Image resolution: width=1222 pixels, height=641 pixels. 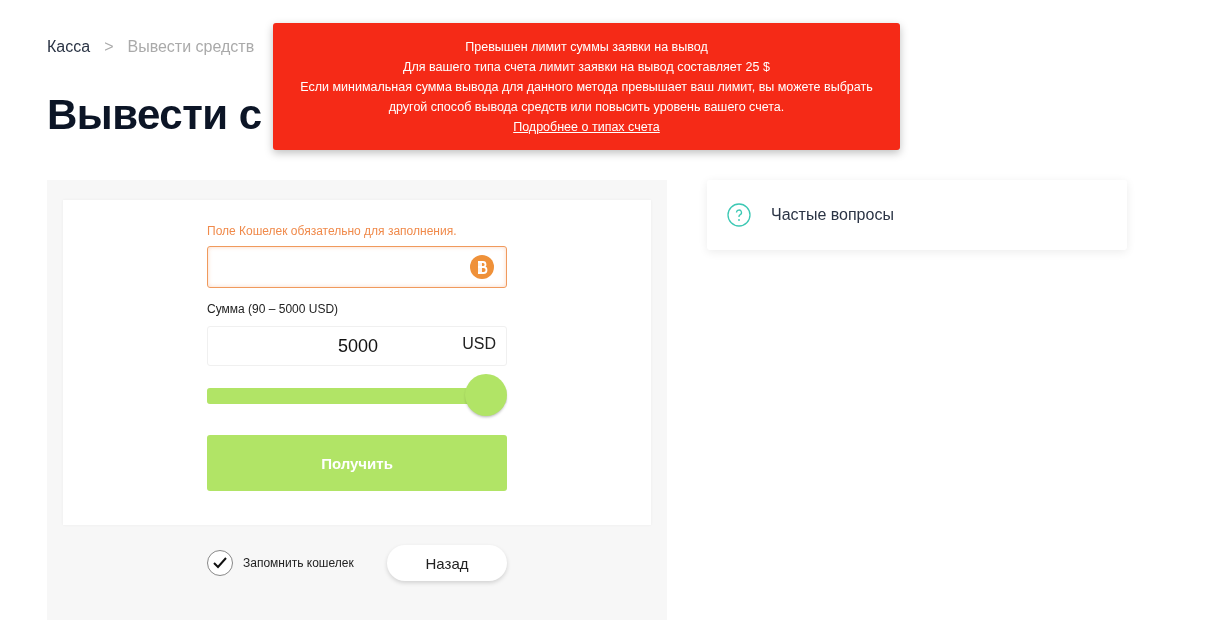 I want to click on account-types-link: Подробнее о типах счета, so click(x=586, y=126).